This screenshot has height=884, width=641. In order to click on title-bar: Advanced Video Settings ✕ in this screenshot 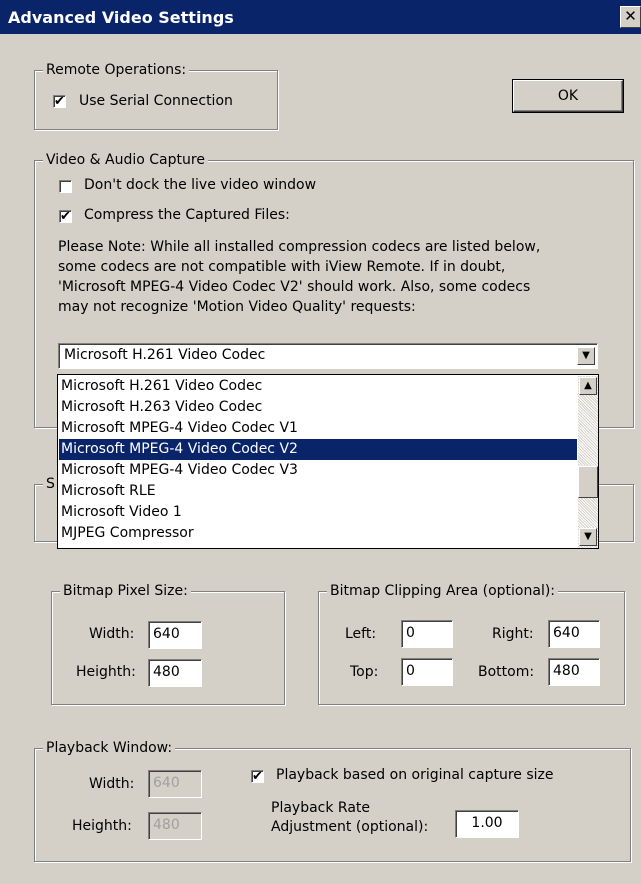, I will do `click(320, 17)`.